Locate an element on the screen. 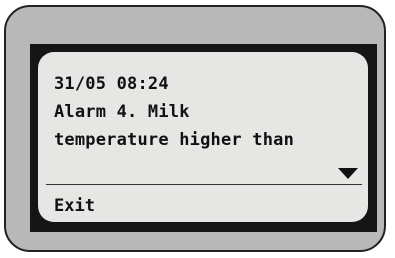 This screenshot has height=258, width=395. datetime-text: 31/05 08:24 is located at coordinates (111, 84).